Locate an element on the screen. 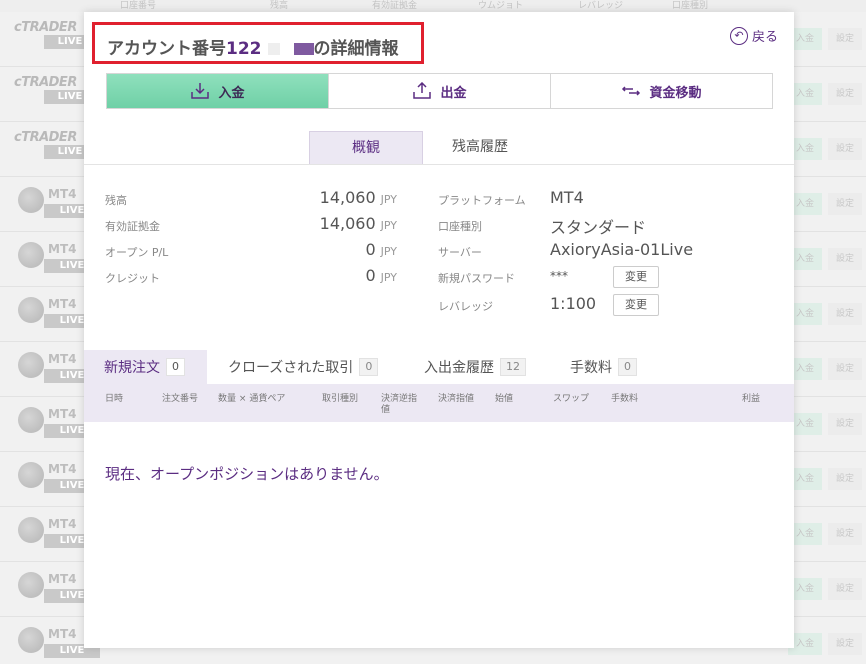 The width and height of the screenshot is (866, 664). server-label: サーバー is located at coordinates (460, 252).